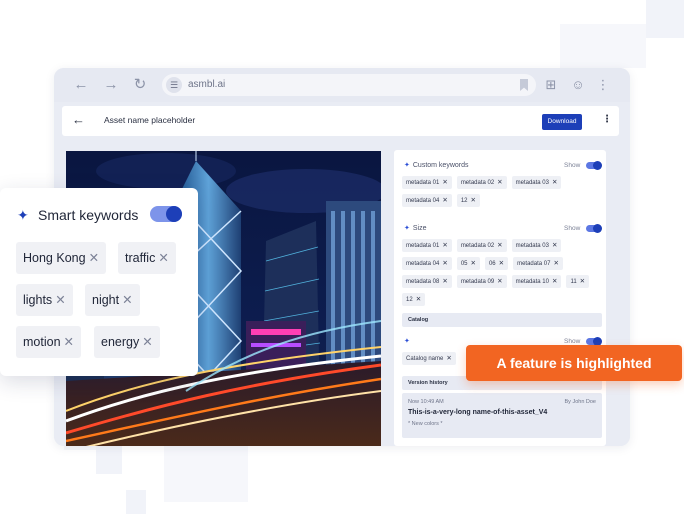 This screenshot has height=514, width=684. I want to click on catalog-bar: Catalog, so click(502, 320).